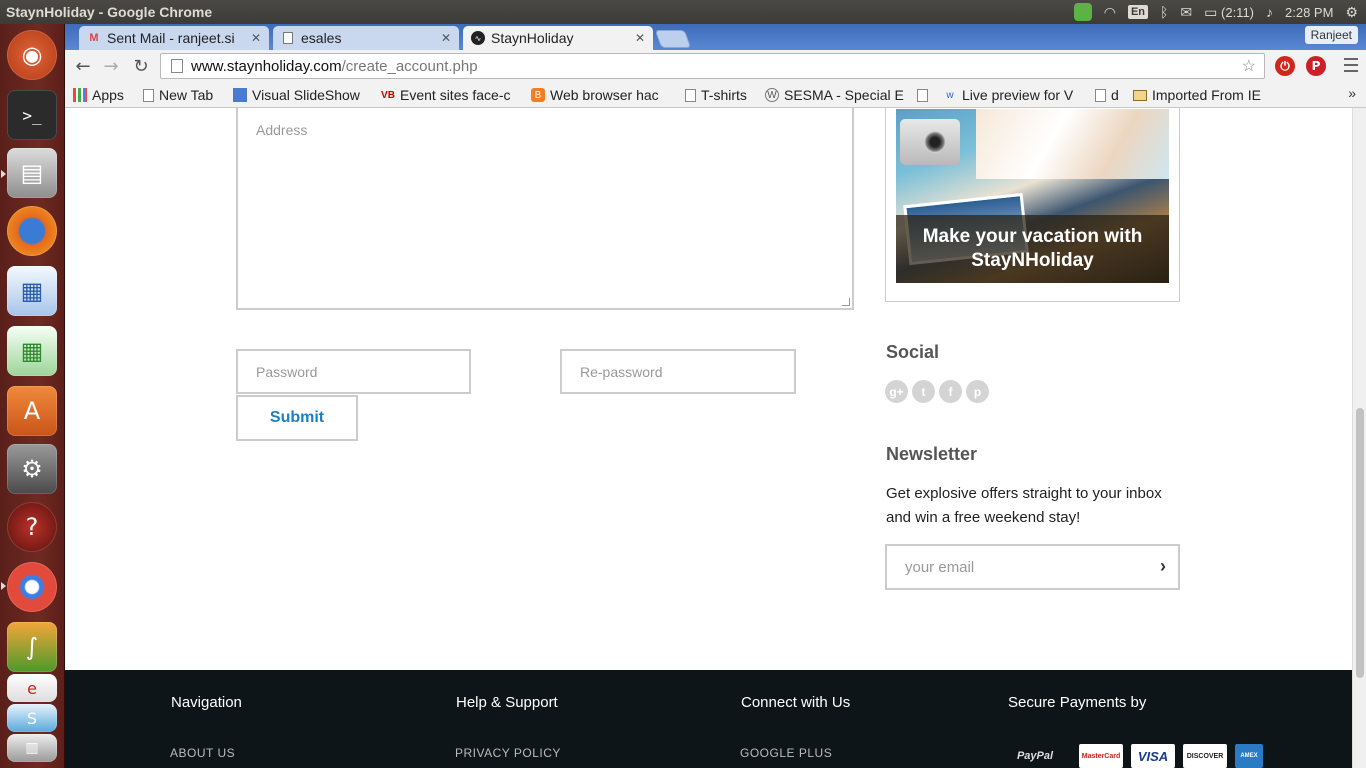 The height and width of the screenshot is (768, 1366). I want to click on bookmark-label: Visual SlideShow, so click(306, 95).